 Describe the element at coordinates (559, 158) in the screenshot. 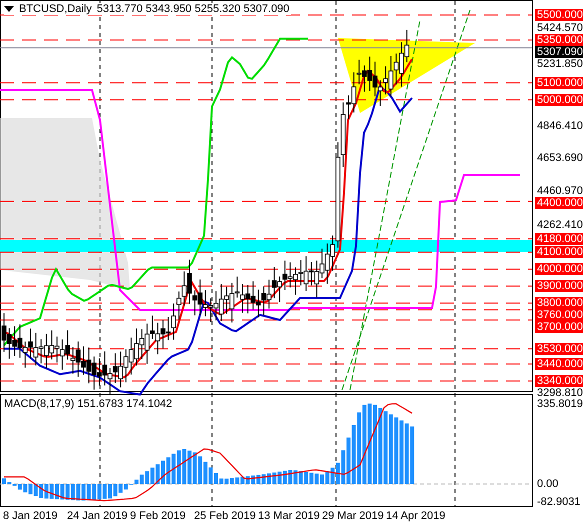

I see `price-label: 4653.690` at that location.